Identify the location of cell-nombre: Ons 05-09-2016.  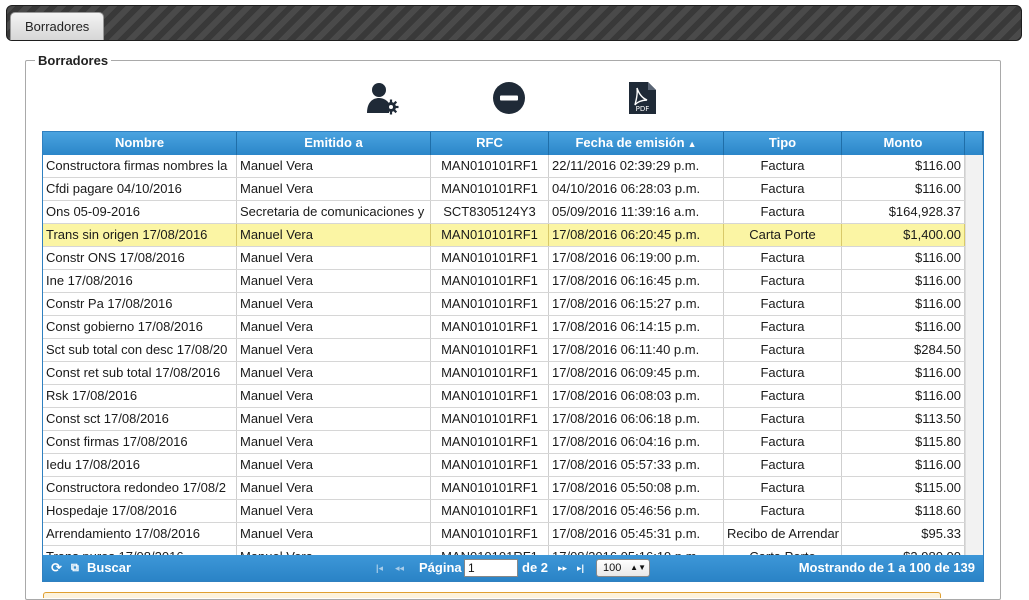
(140, 212).